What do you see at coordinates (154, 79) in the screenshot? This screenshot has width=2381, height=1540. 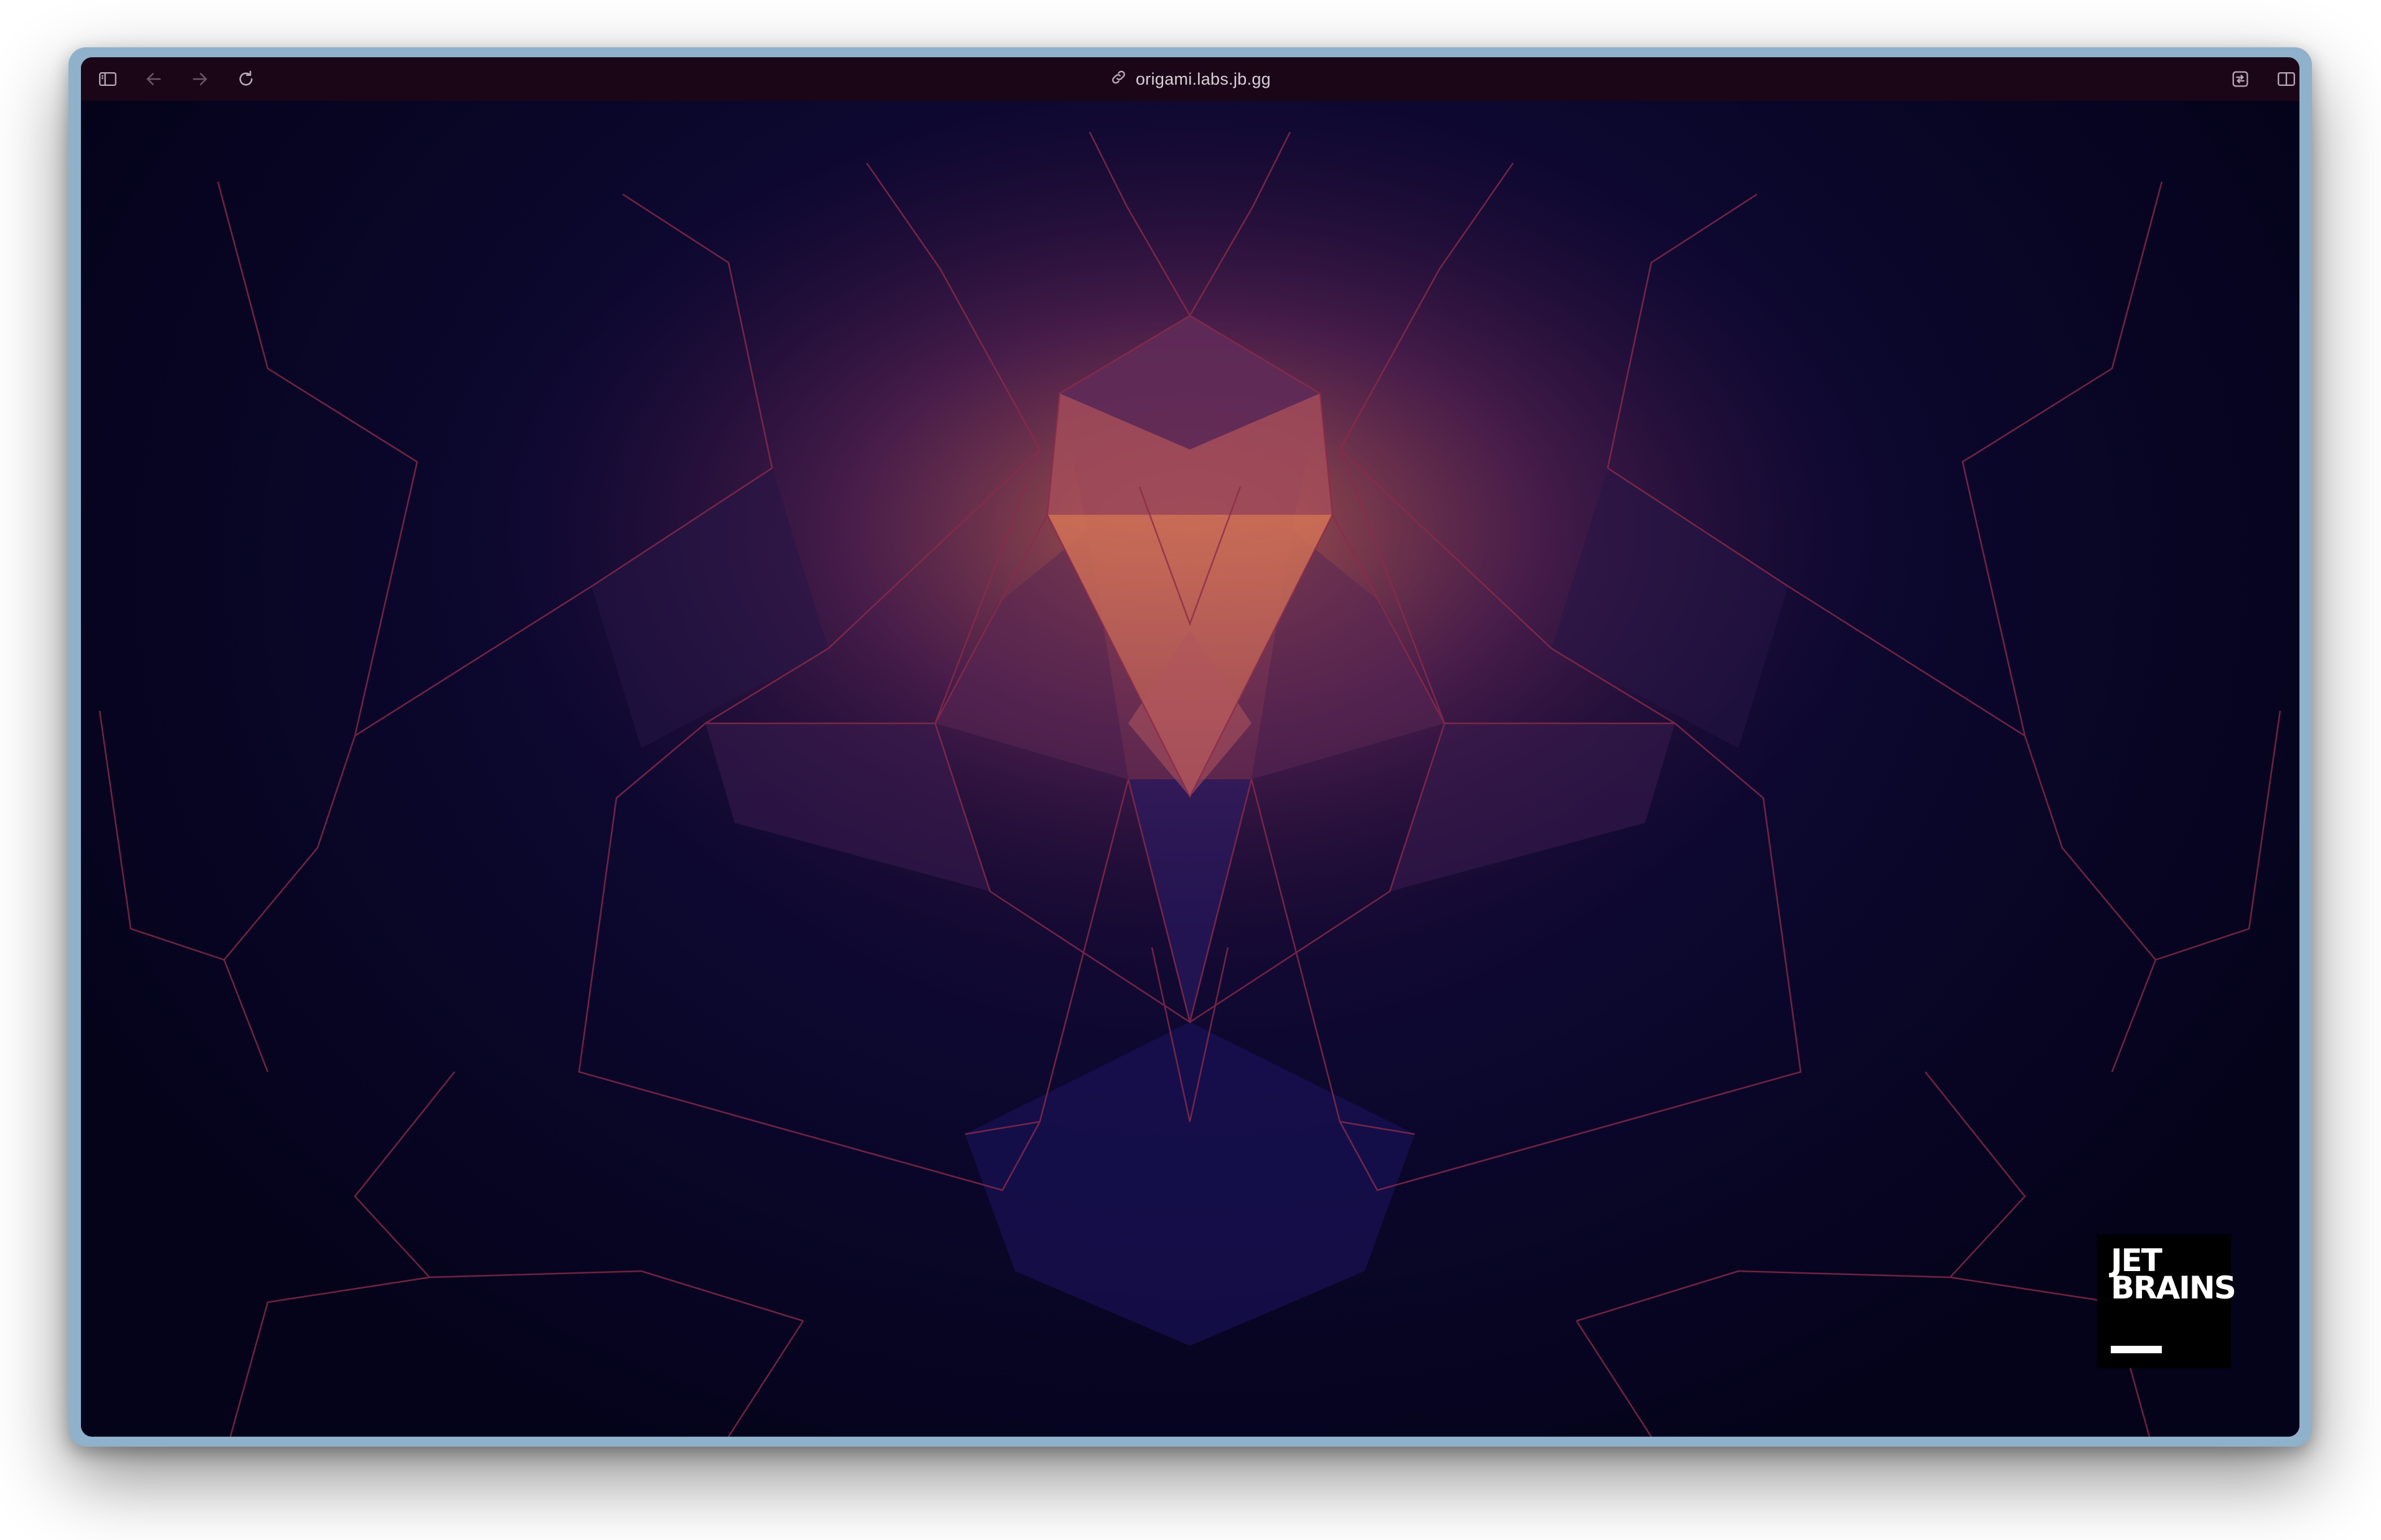 I see `back-arrow-icon` at bounding box center [154, 79].